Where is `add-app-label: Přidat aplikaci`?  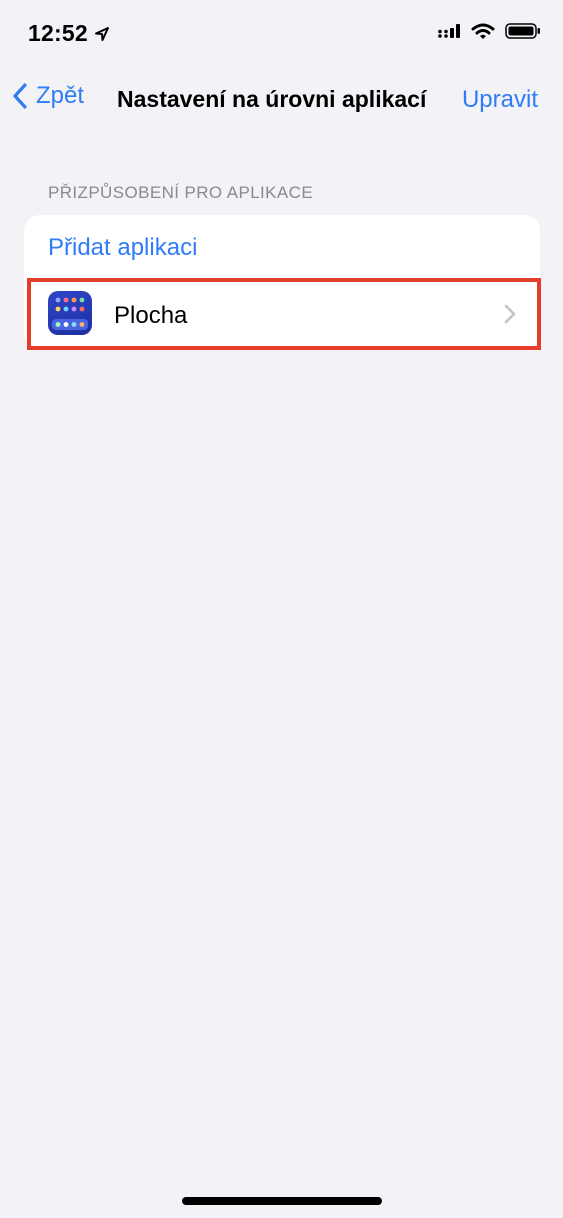
add-app-label: Přidat aplikaci is located at coordinates (123, 247).